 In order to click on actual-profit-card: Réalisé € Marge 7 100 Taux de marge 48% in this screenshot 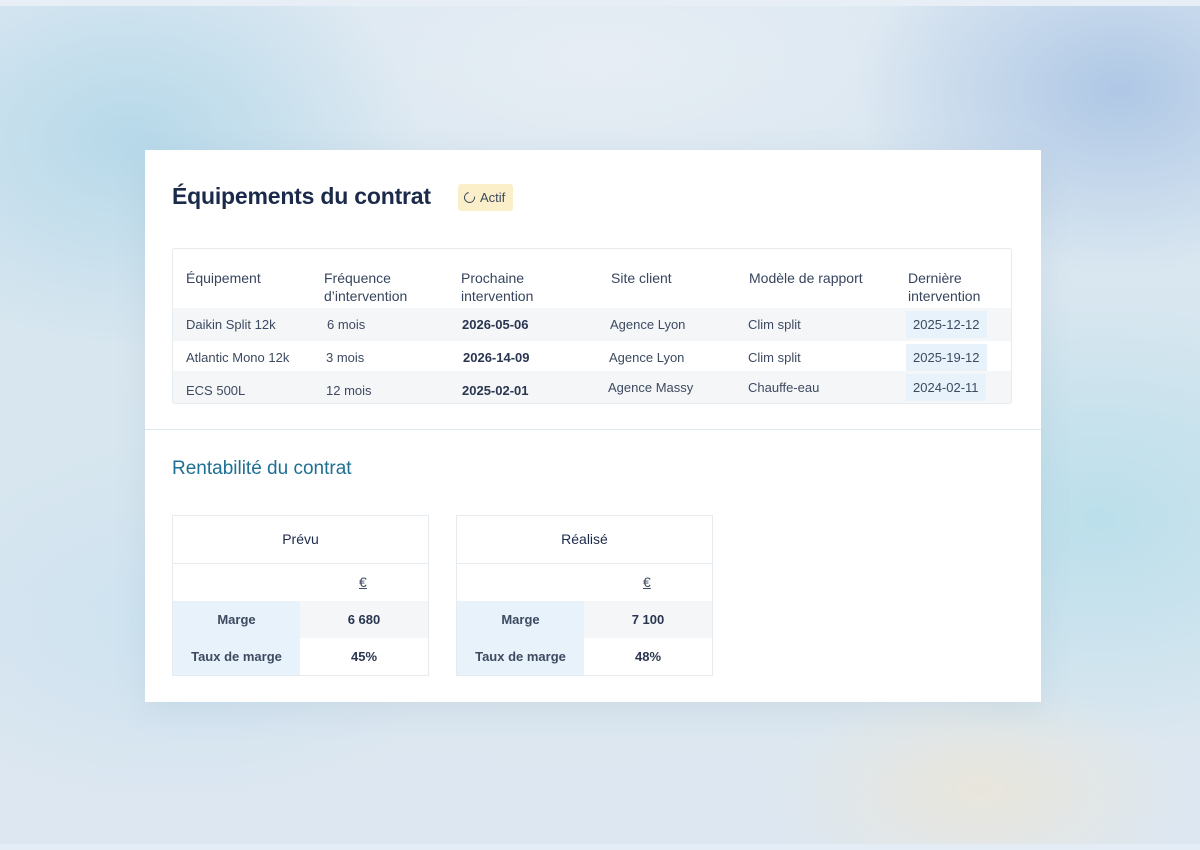, I will do `click(584, 595)`.